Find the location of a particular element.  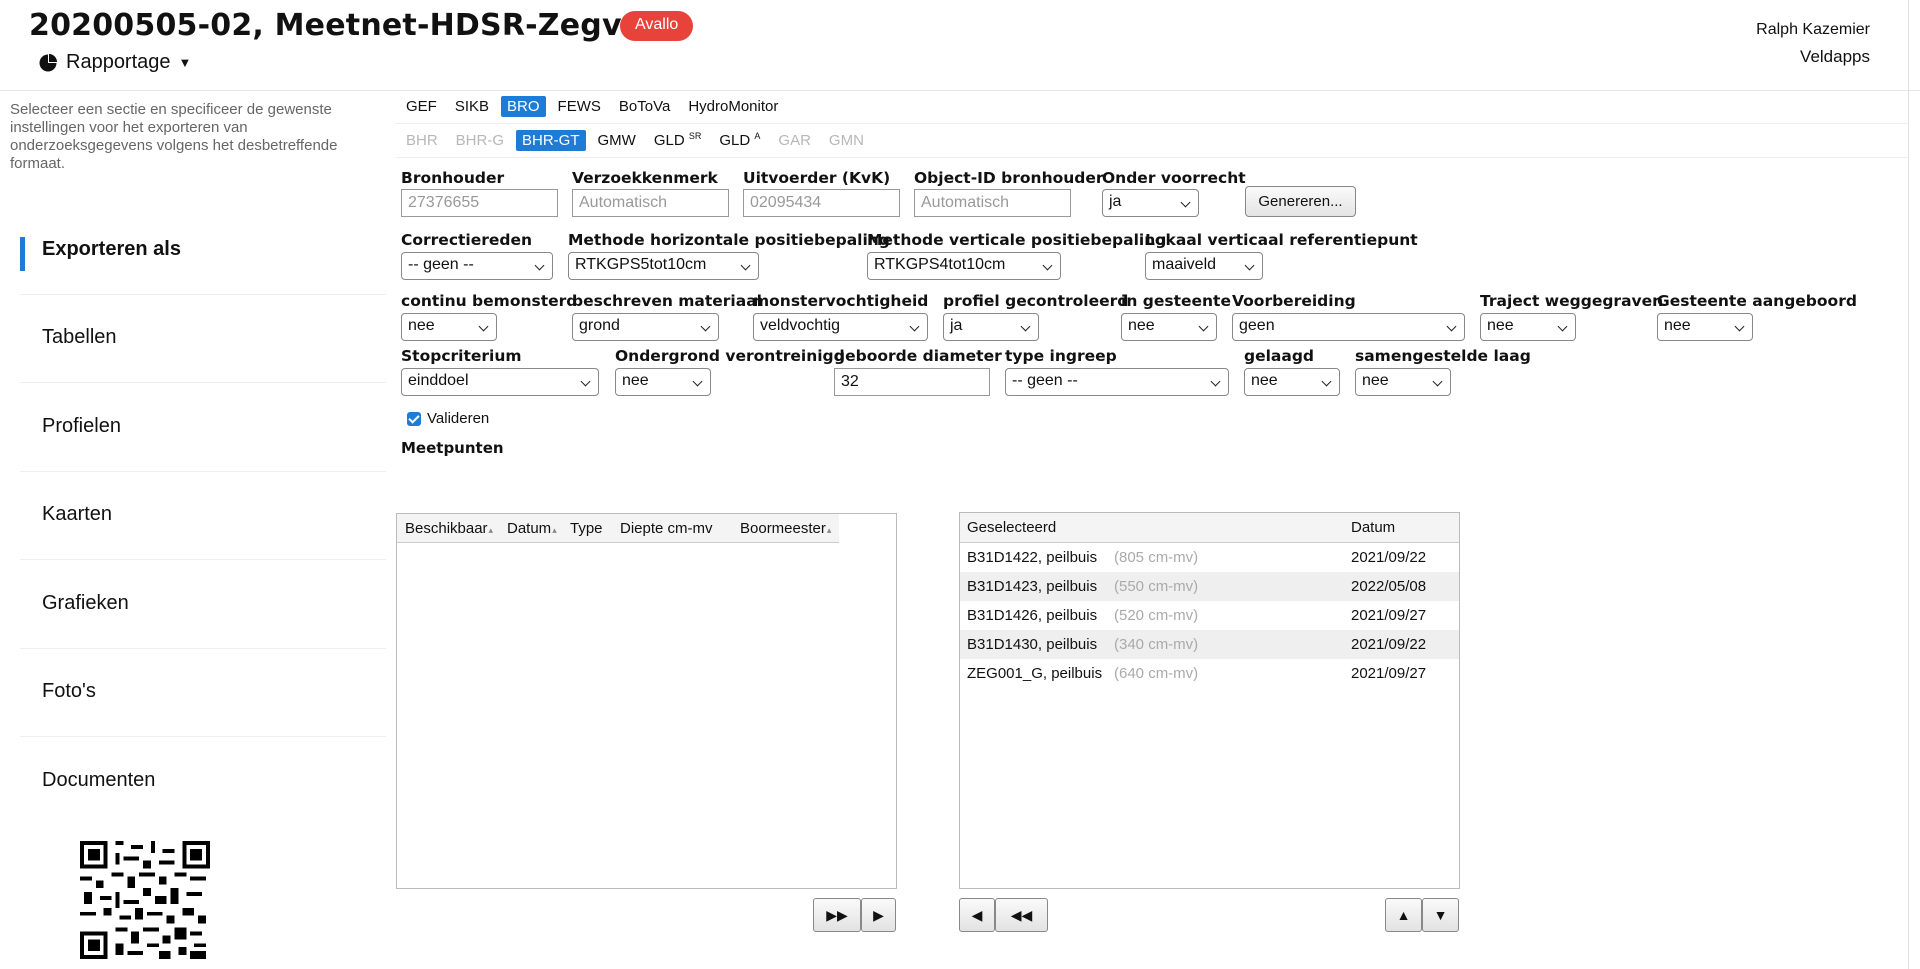

vochtigheid-select: veldvochtig is located at coordinates (840, 327).